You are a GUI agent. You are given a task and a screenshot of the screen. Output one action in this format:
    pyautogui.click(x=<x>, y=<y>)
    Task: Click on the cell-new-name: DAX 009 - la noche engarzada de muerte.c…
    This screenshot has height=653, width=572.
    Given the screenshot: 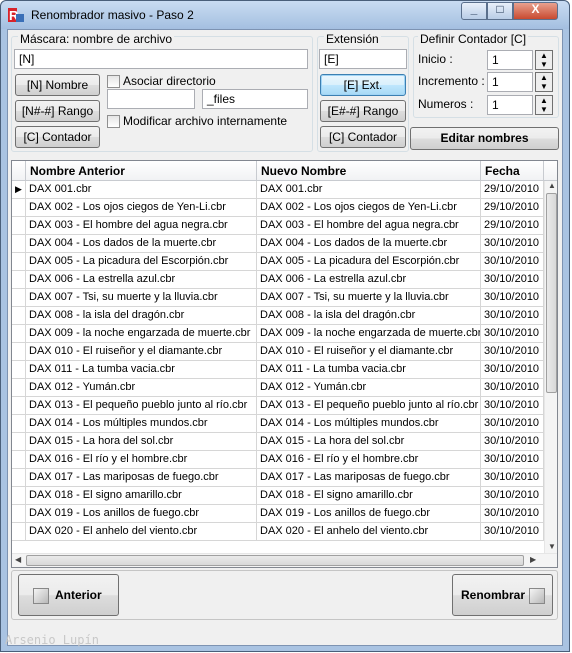 What is the action you would take?
    pyautogui.click(x=369, y=334)
    